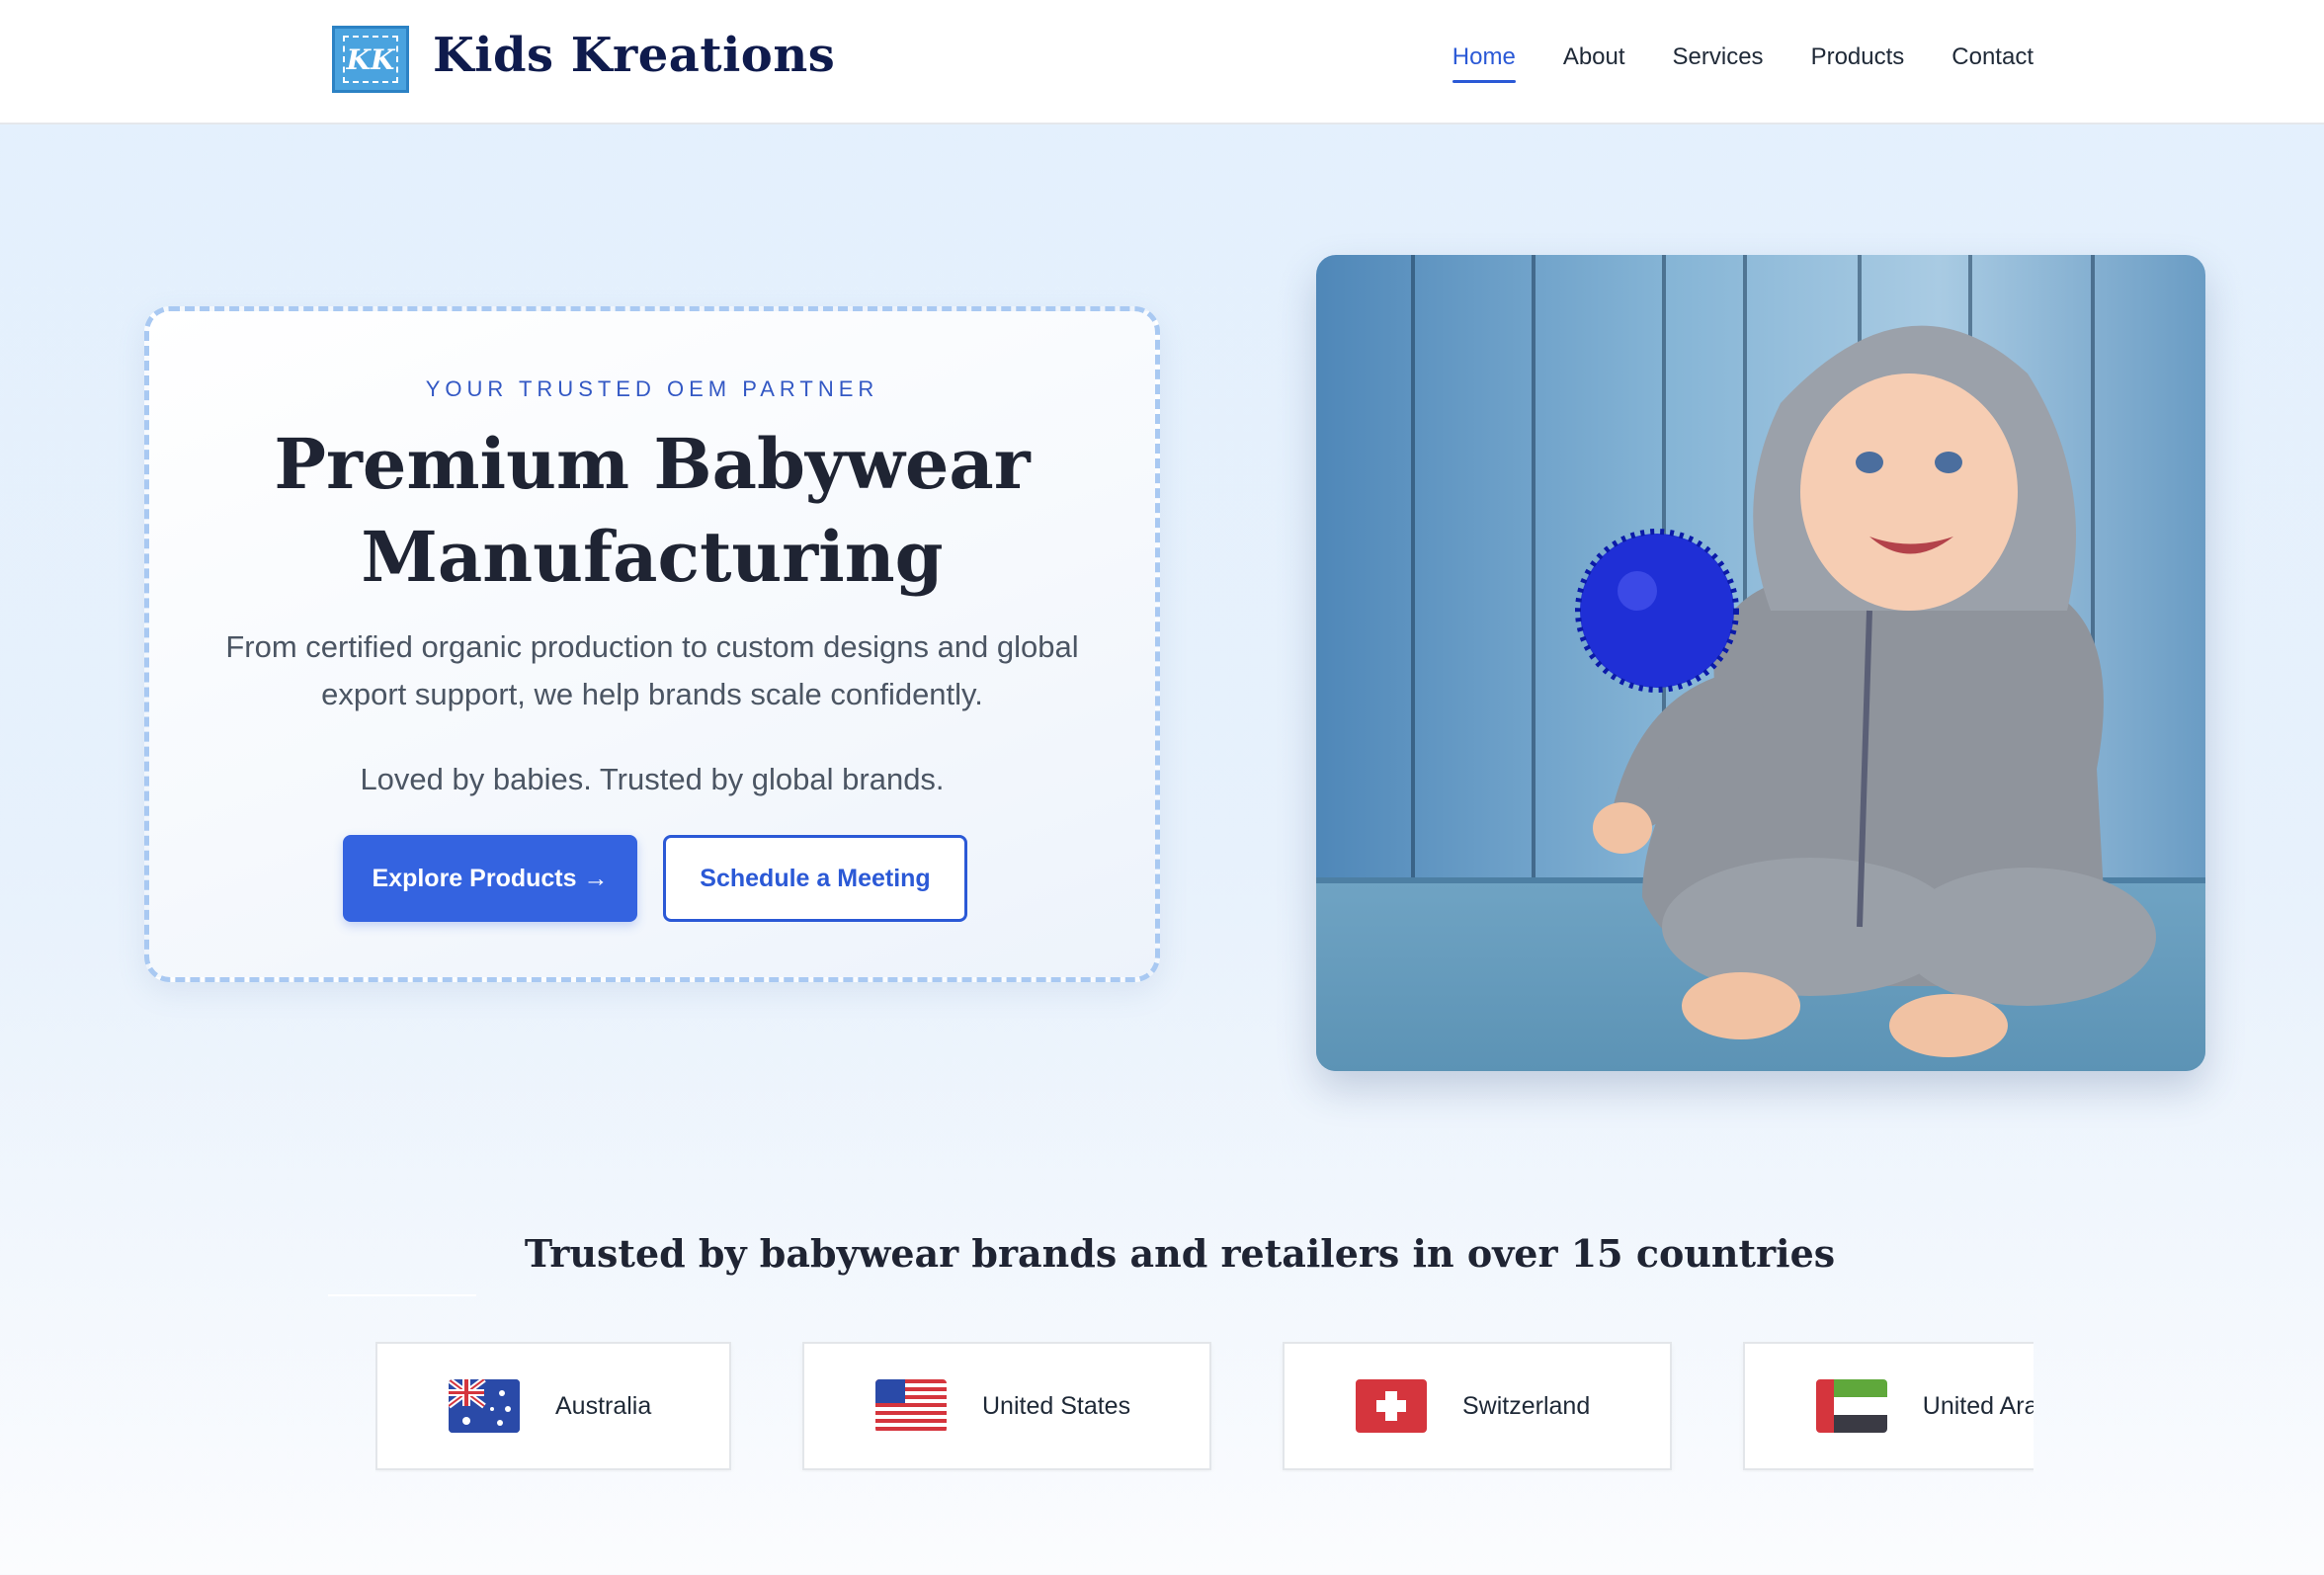 The width and height of the screenshot is (2324, 1575). I want to click on nav-services: Services, so click(1718, 62).